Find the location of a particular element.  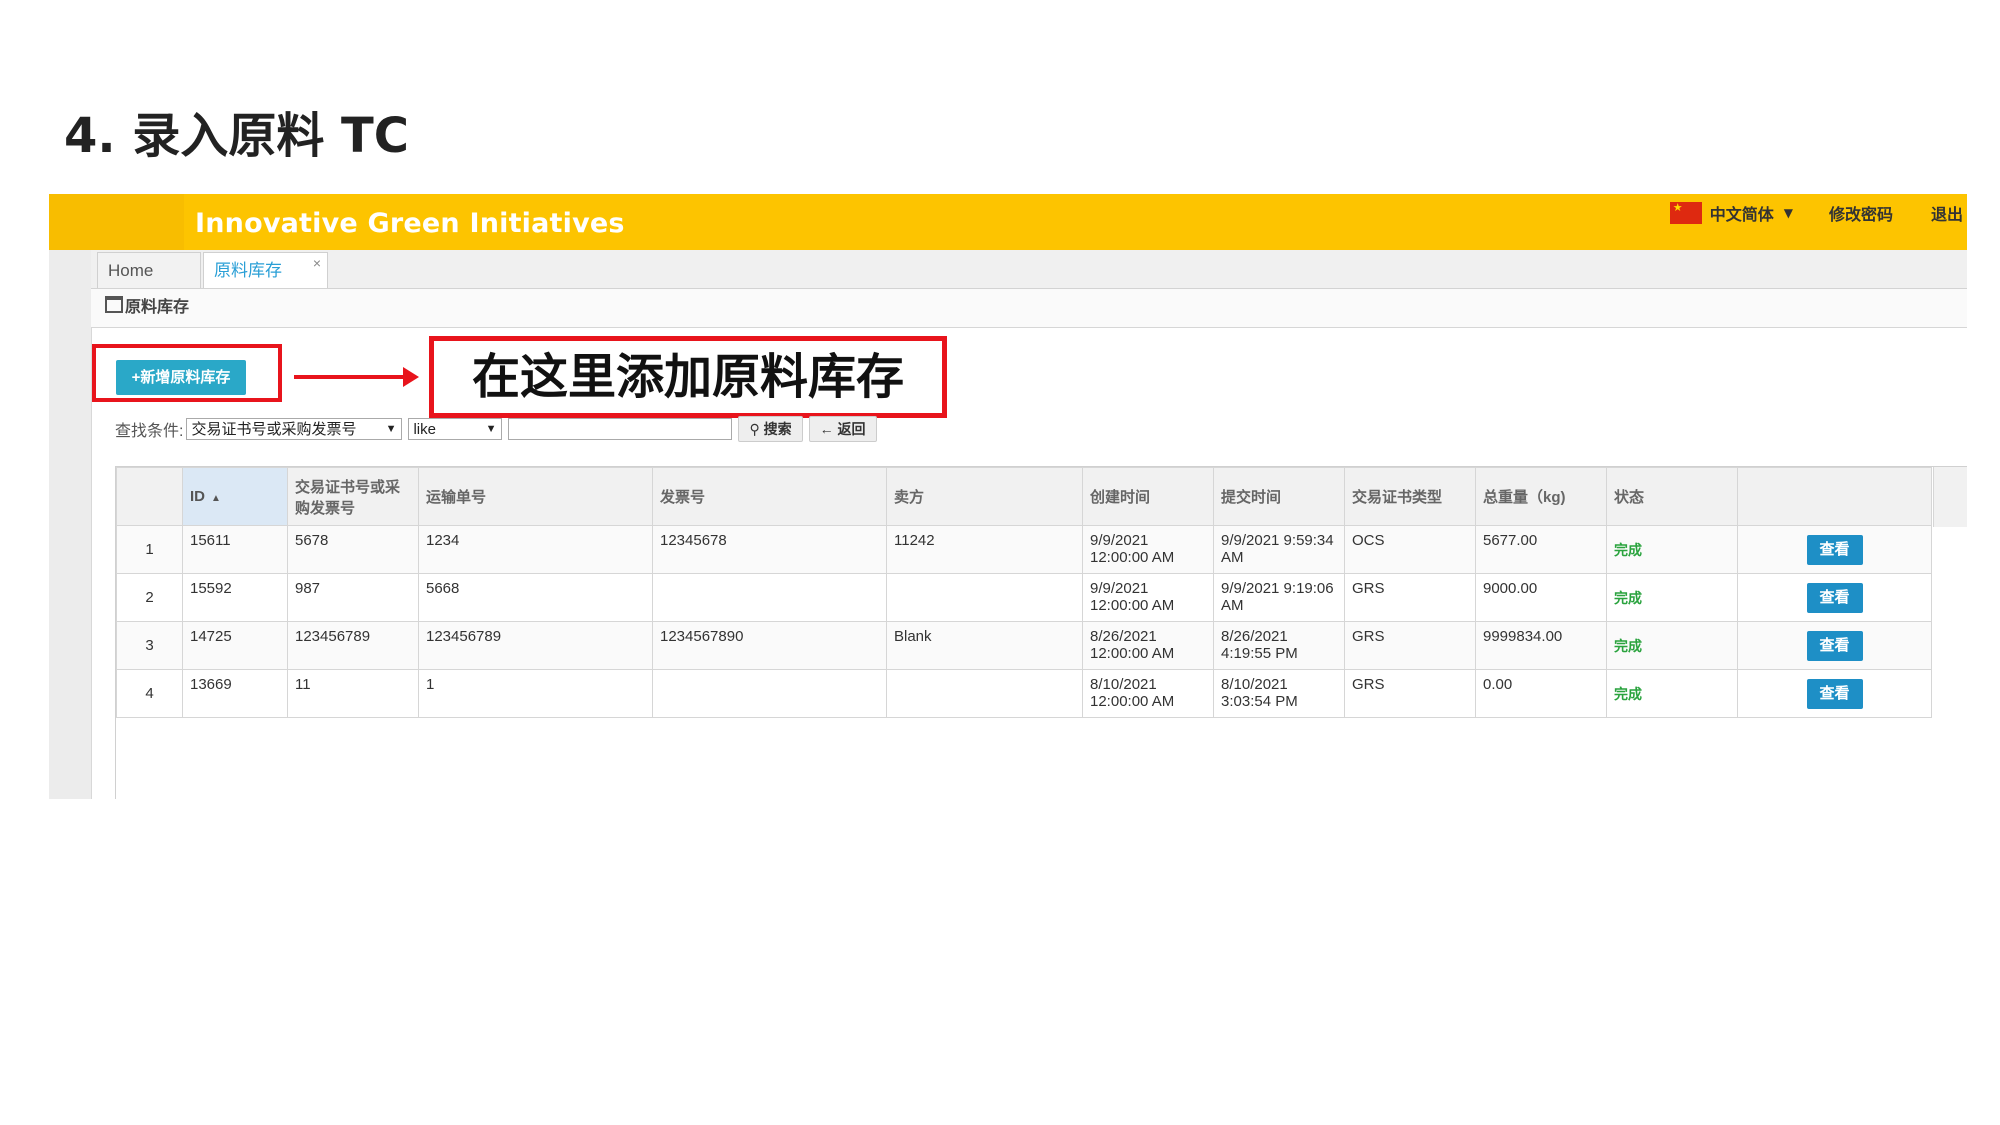

grid-header-filler is located at coordinates (1950, 497).